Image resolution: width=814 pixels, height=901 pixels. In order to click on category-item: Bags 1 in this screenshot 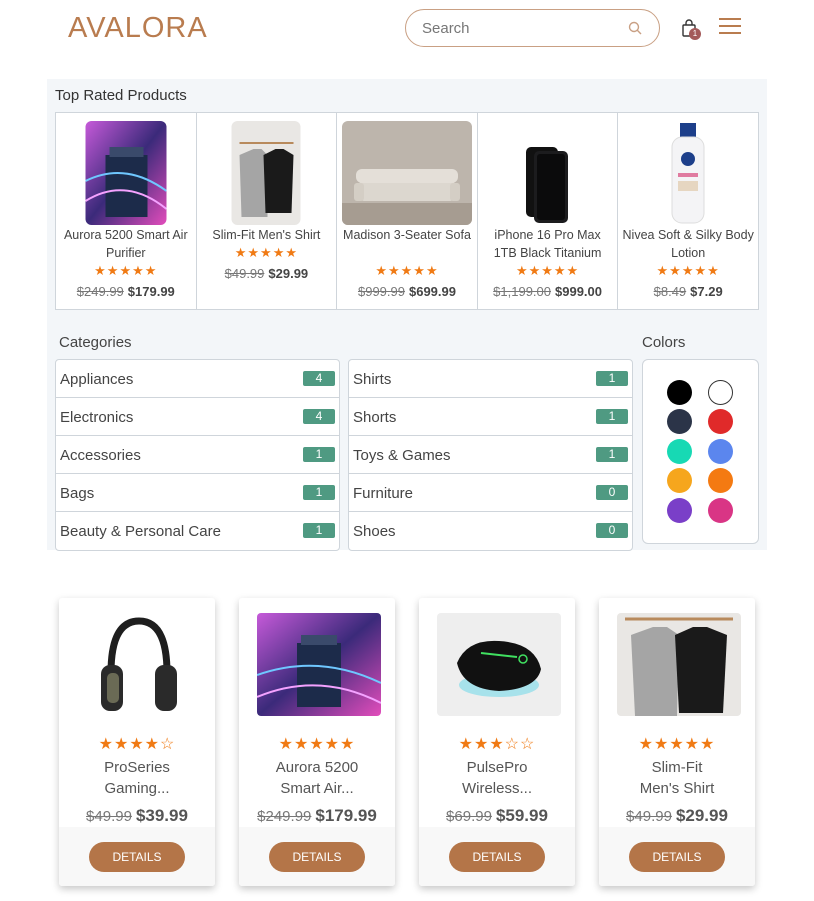, I will do `click(197, 493)`.